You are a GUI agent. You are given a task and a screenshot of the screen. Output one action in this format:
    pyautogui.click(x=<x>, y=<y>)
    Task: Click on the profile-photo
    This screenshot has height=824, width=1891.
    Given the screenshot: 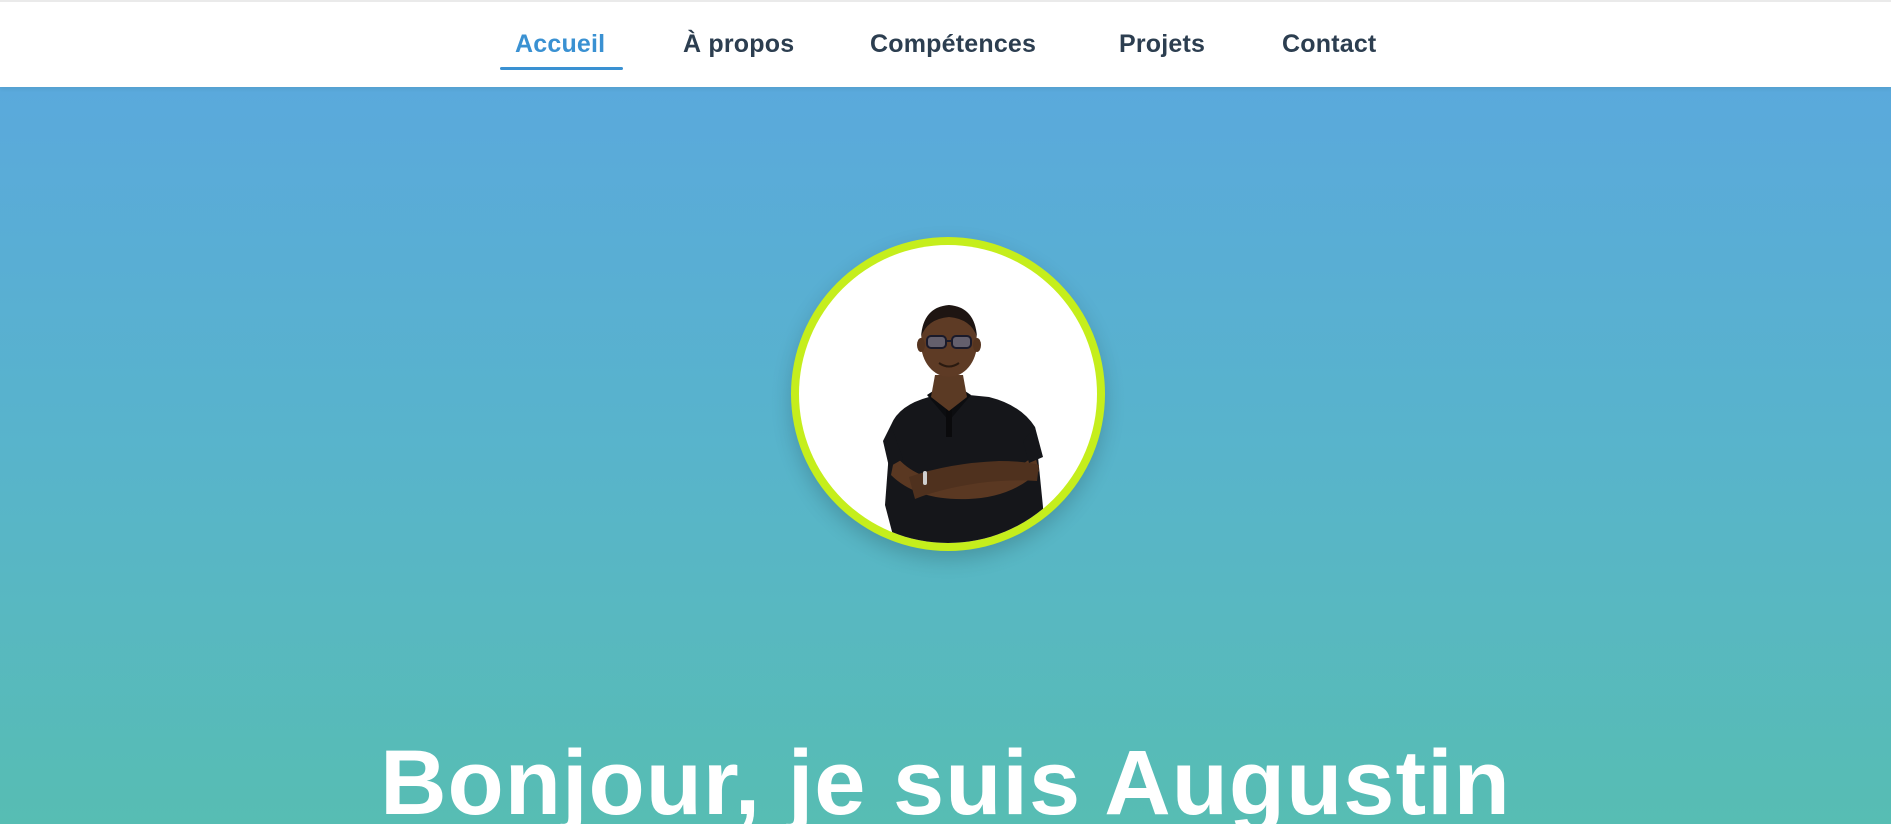 What is the action you would take?
    pyautogui.click(x=948, y=394)
    